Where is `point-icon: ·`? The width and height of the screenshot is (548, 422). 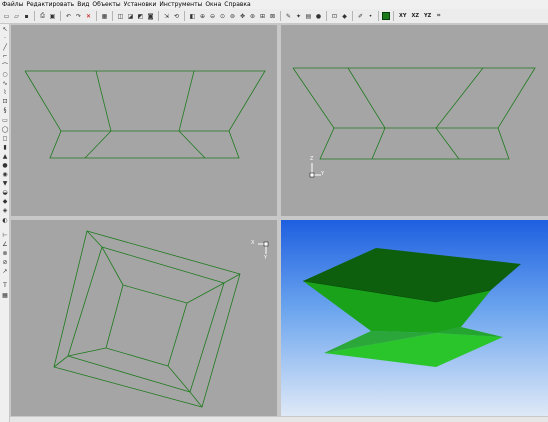
point-icon: · is located at coordinates (5, 38).